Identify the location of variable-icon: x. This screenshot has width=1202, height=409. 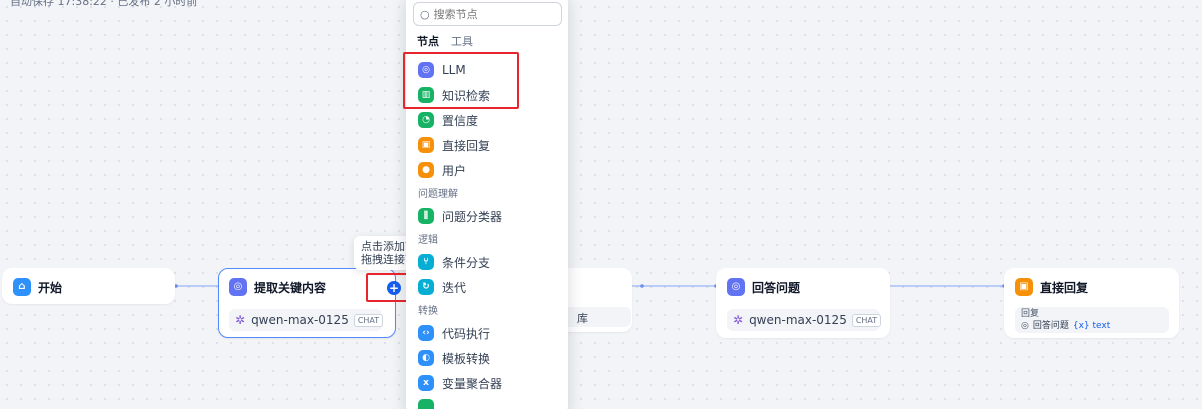
(426, 383).